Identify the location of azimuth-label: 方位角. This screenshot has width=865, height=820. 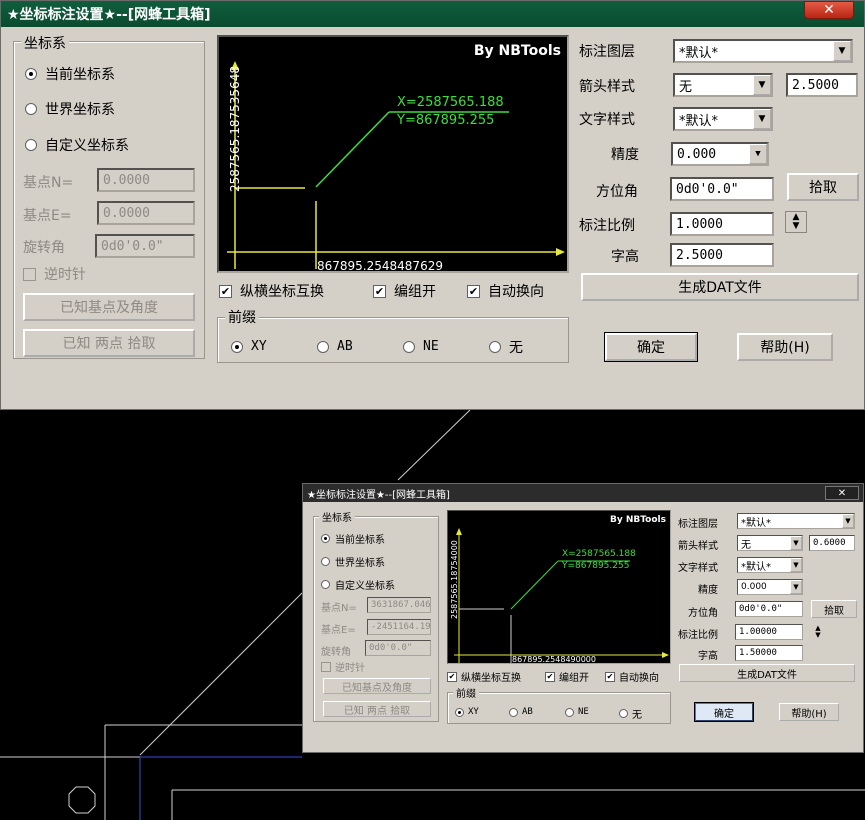
(703, 613).